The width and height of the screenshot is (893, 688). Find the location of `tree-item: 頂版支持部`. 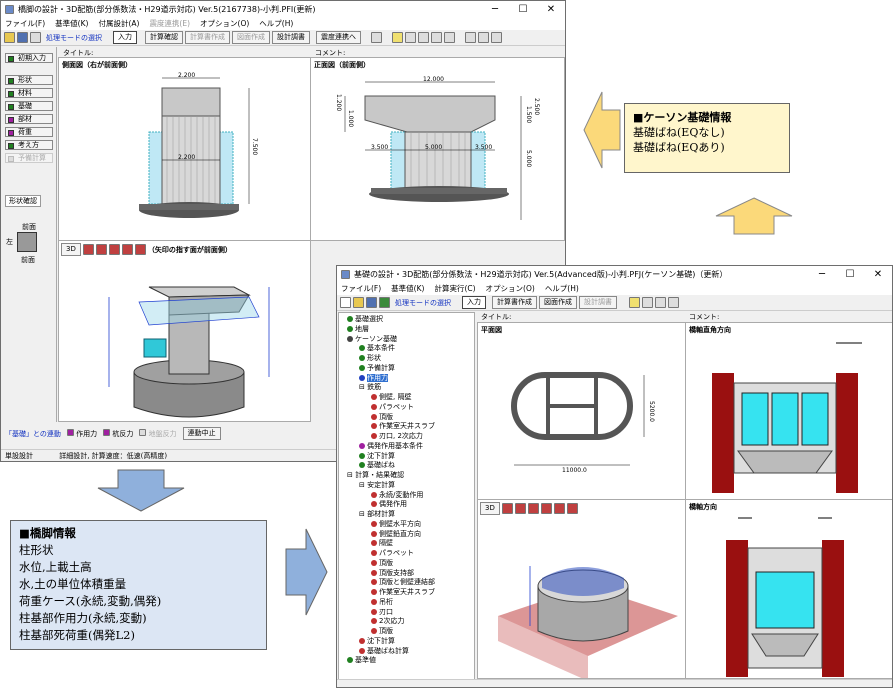

tree-item: 頂版支持部 is located at coordinates (389, 574).